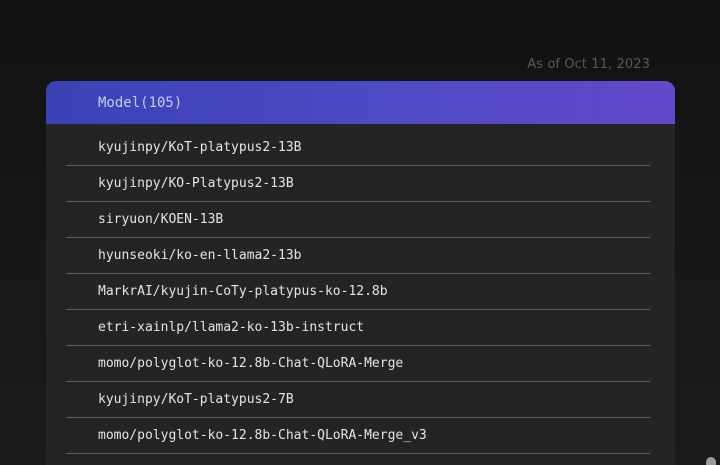 The image size is (720, 465). Describe the element at coordinates (251, 363) in the screenshot. I see `model-name: momo/polyglot-ko-12.8b-Chat-QLoRA-Merge` at that location.